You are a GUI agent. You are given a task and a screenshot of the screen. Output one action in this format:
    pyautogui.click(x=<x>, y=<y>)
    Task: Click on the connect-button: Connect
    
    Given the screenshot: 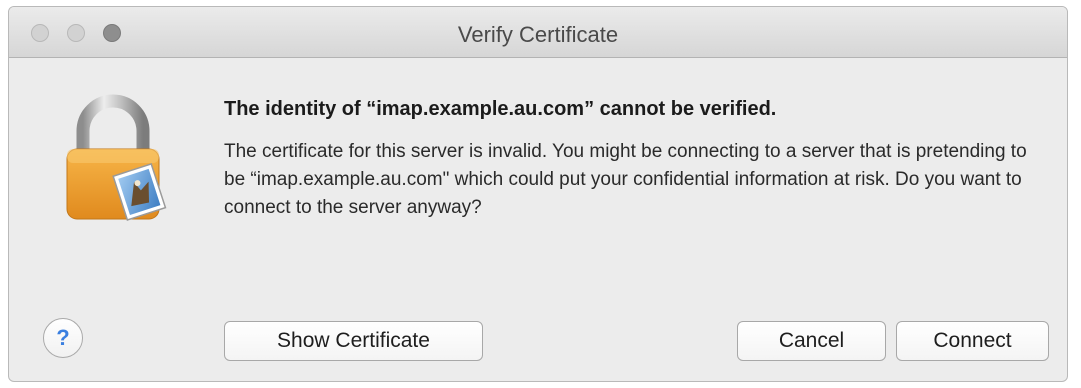 What is the action you would take?
    pyautogui.click(x=972, y=341)
    